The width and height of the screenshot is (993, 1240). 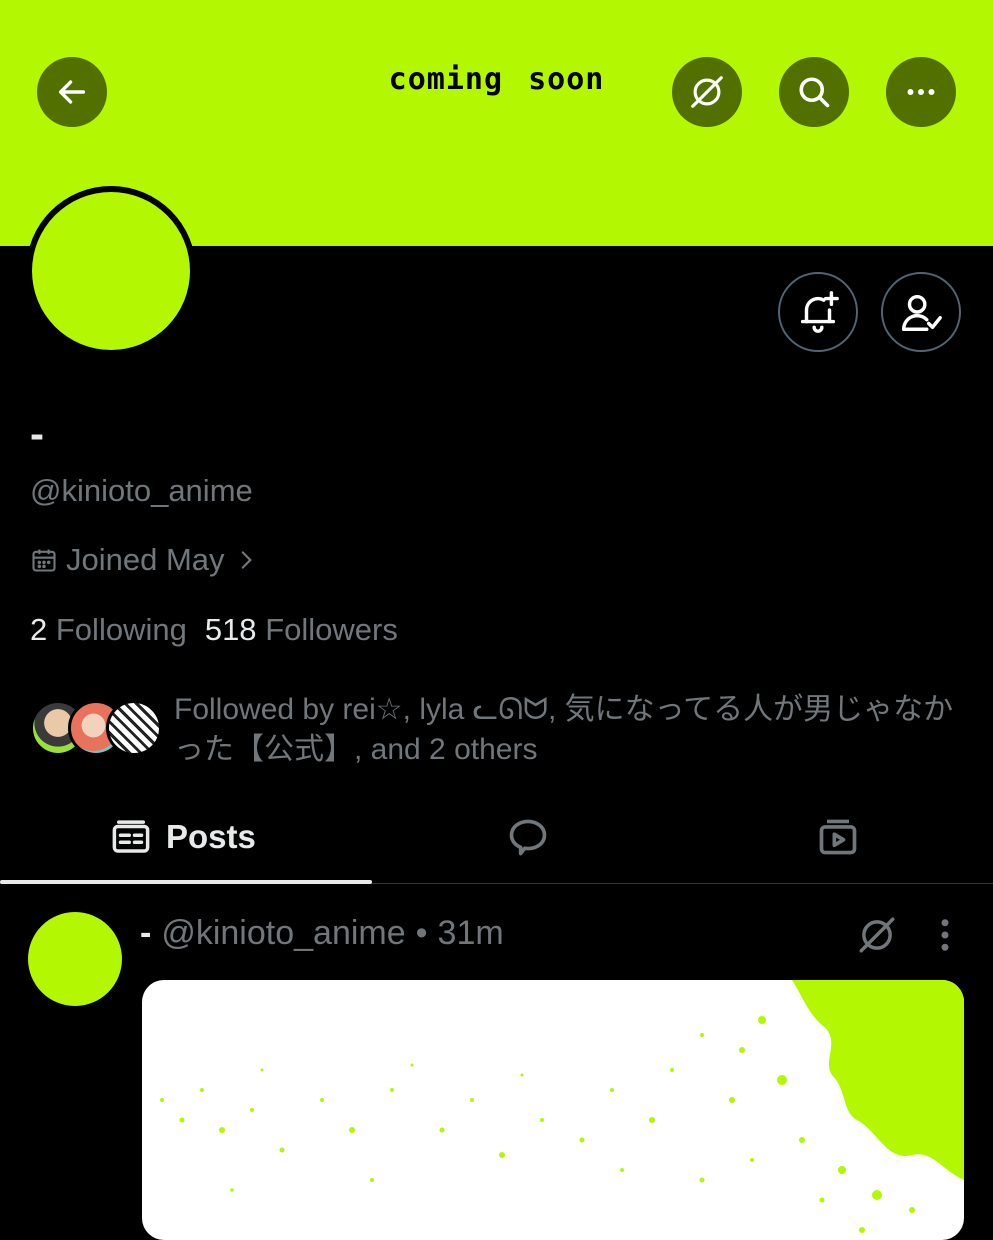 I want to click on tab-replies, so click(x=528, y=836).